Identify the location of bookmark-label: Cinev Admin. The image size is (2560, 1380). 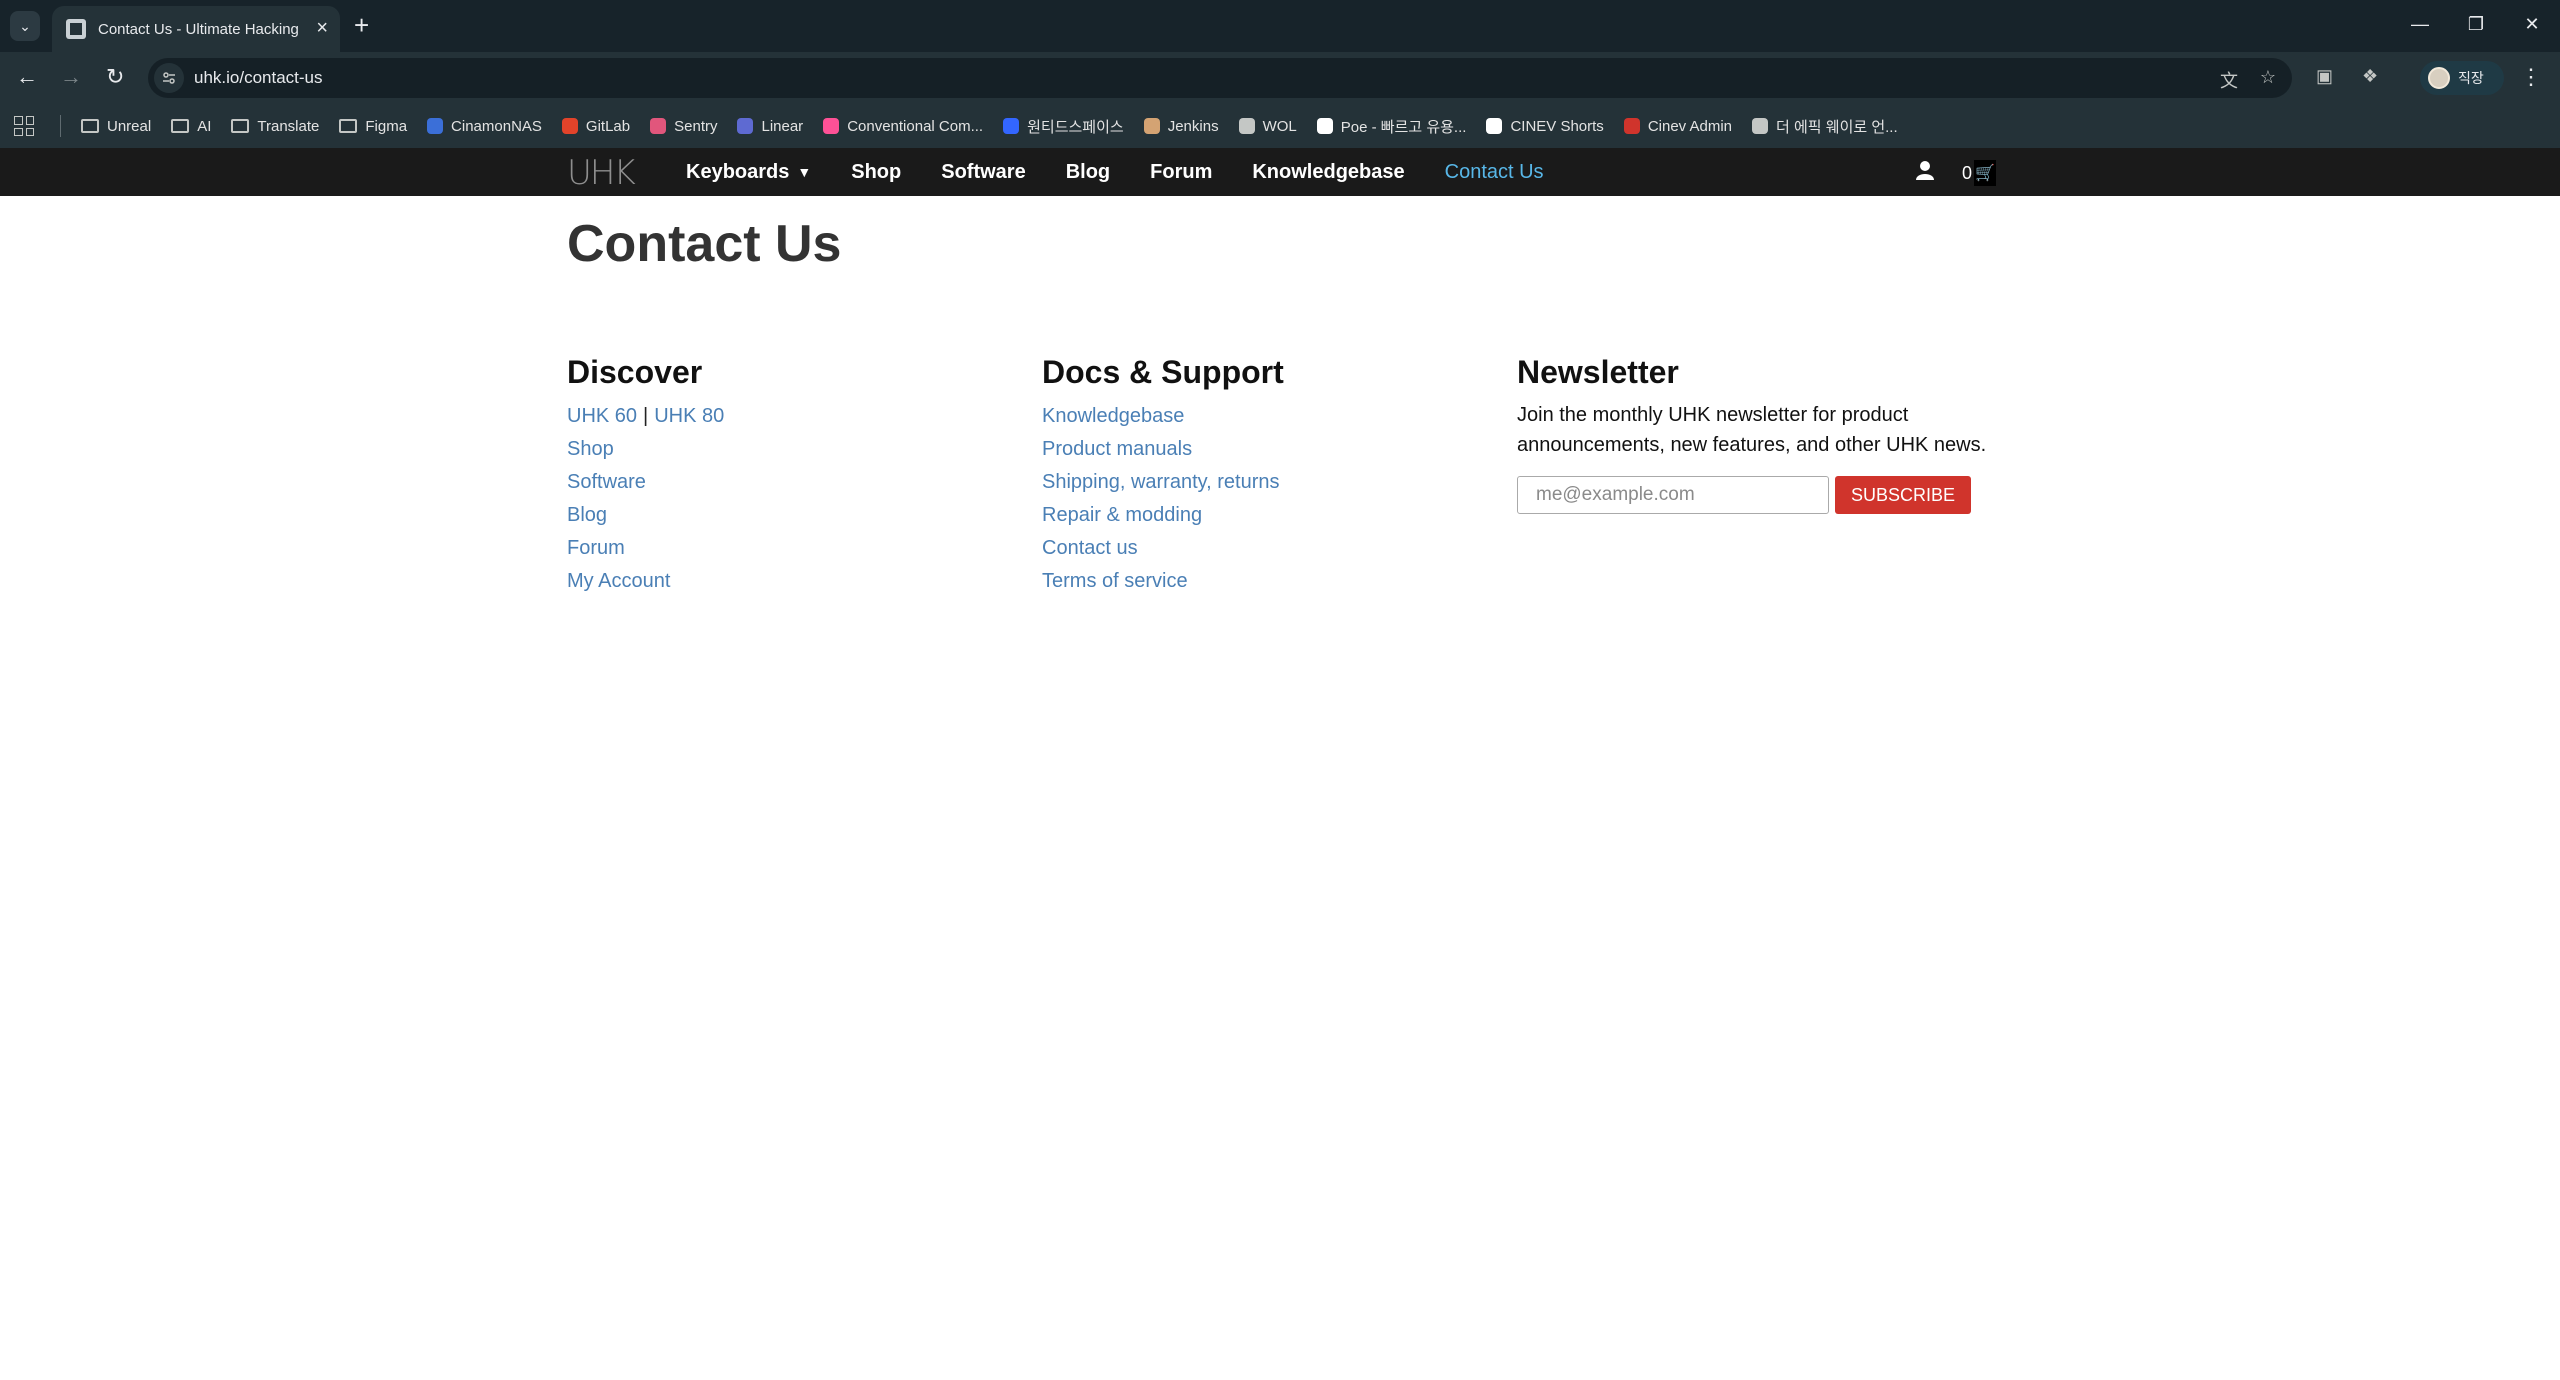
(1690, 126).